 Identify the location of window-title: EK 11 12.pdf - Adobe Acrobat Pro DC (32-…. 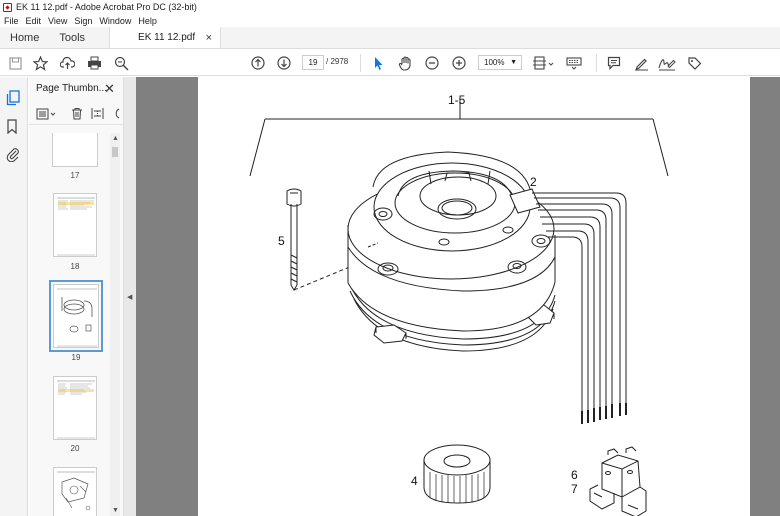
(106, 7).